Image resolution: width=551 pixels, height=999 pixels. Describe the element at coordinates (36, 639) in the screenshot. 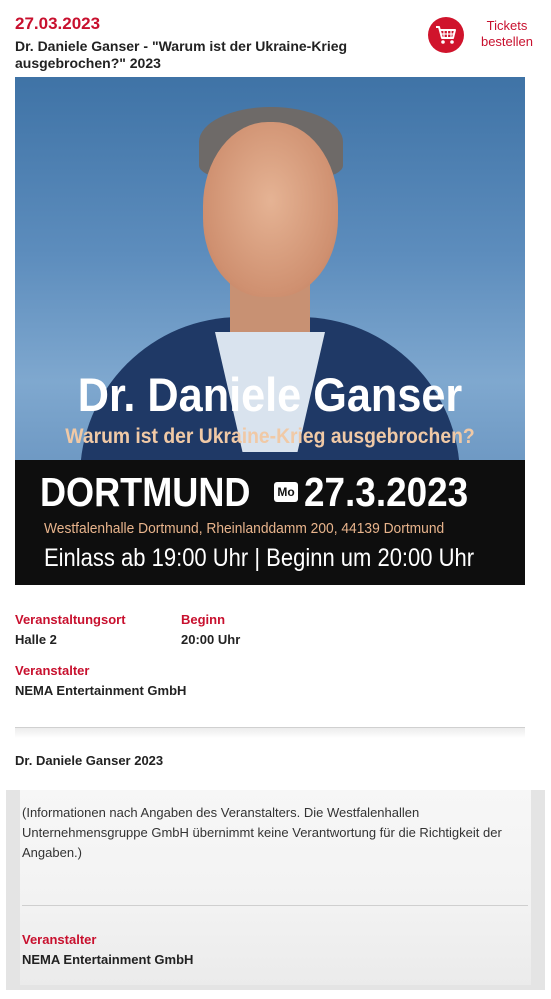

I see `venue-value: Halle 2` at that location.